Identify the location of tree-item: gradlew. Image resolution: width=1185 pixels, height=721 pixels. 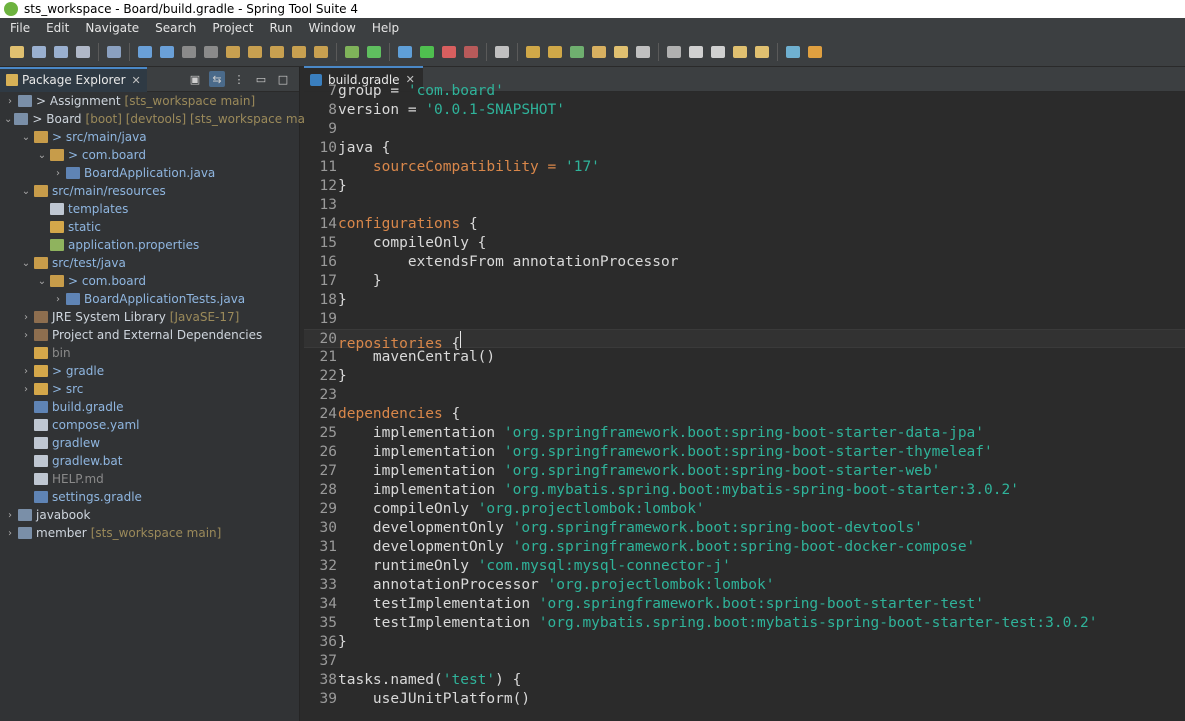
(149, 443).